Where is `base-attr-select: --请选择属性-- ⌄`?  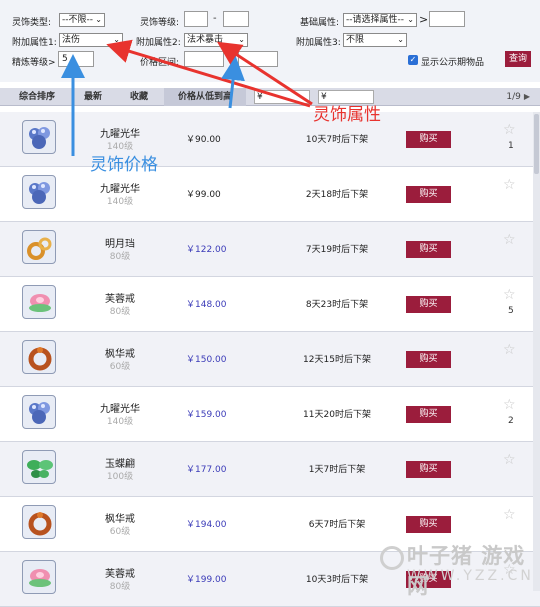
base-attr-select: --请选择属性-- ⌄ is located at coordinates (380, 20).